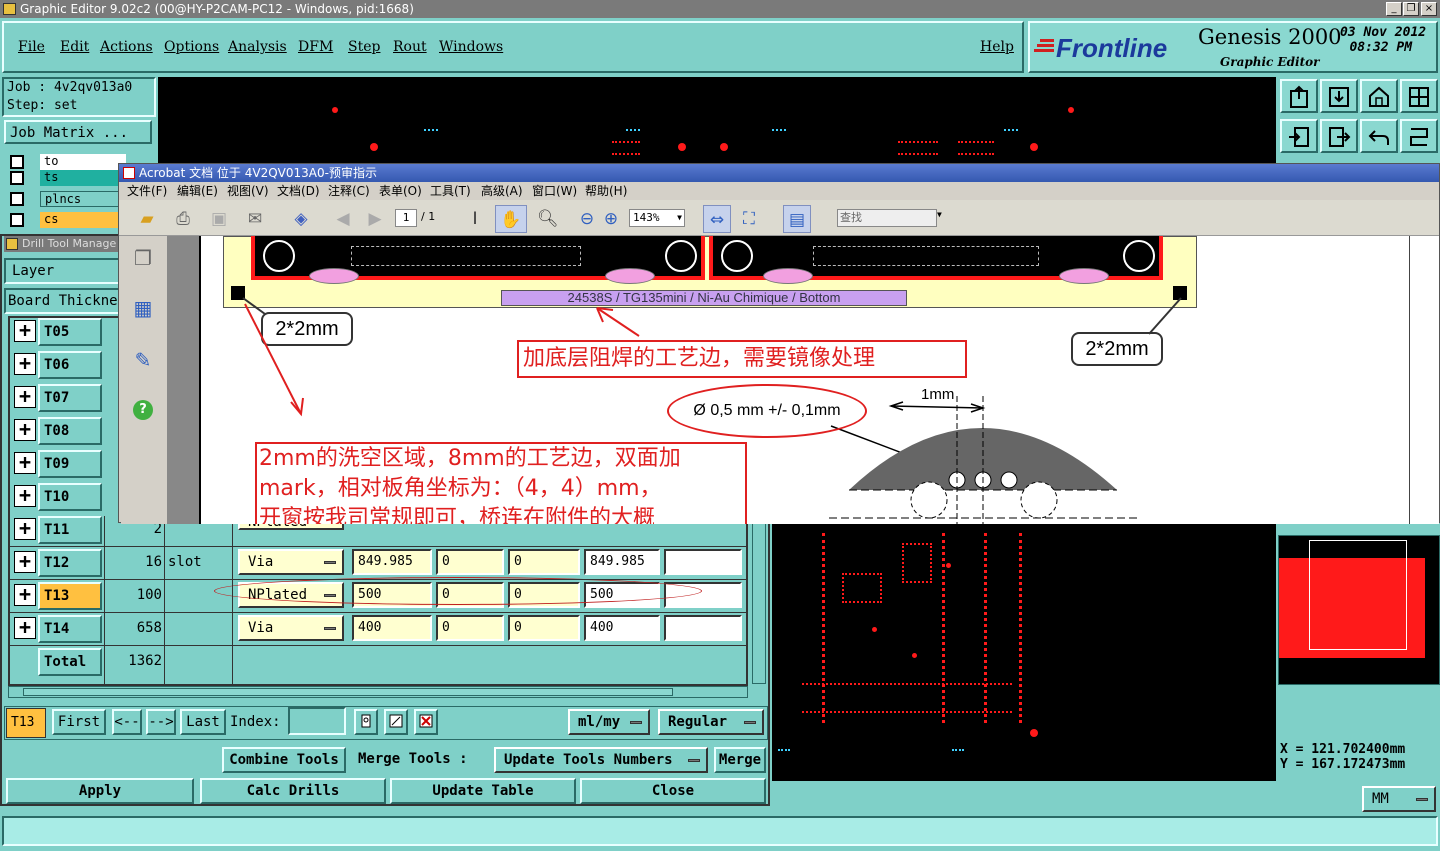 This screenshot has height=851, width=1440. What do you see at coordinates (70, 431) in the screenshot?
I see `tool-id: T08` at bounding box center [70, 431].